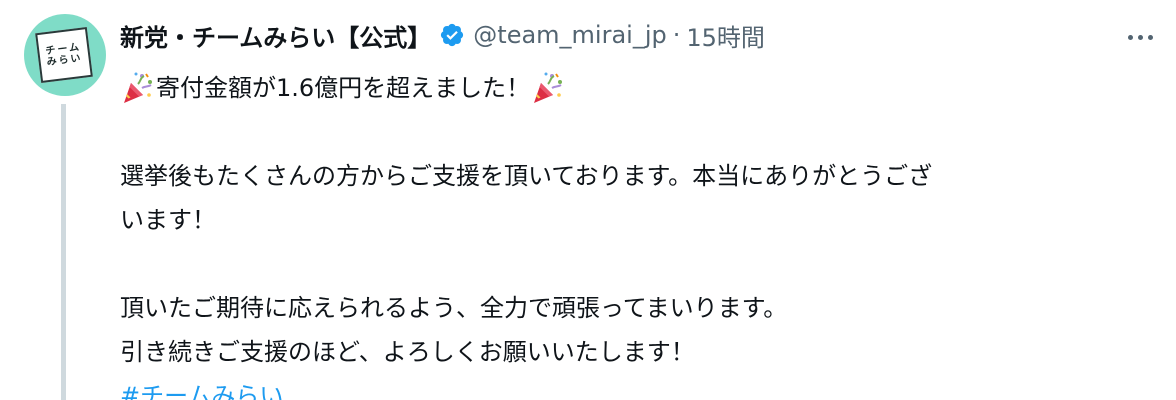  I want to click on avatar: チーム みらい, so click(65, 55).